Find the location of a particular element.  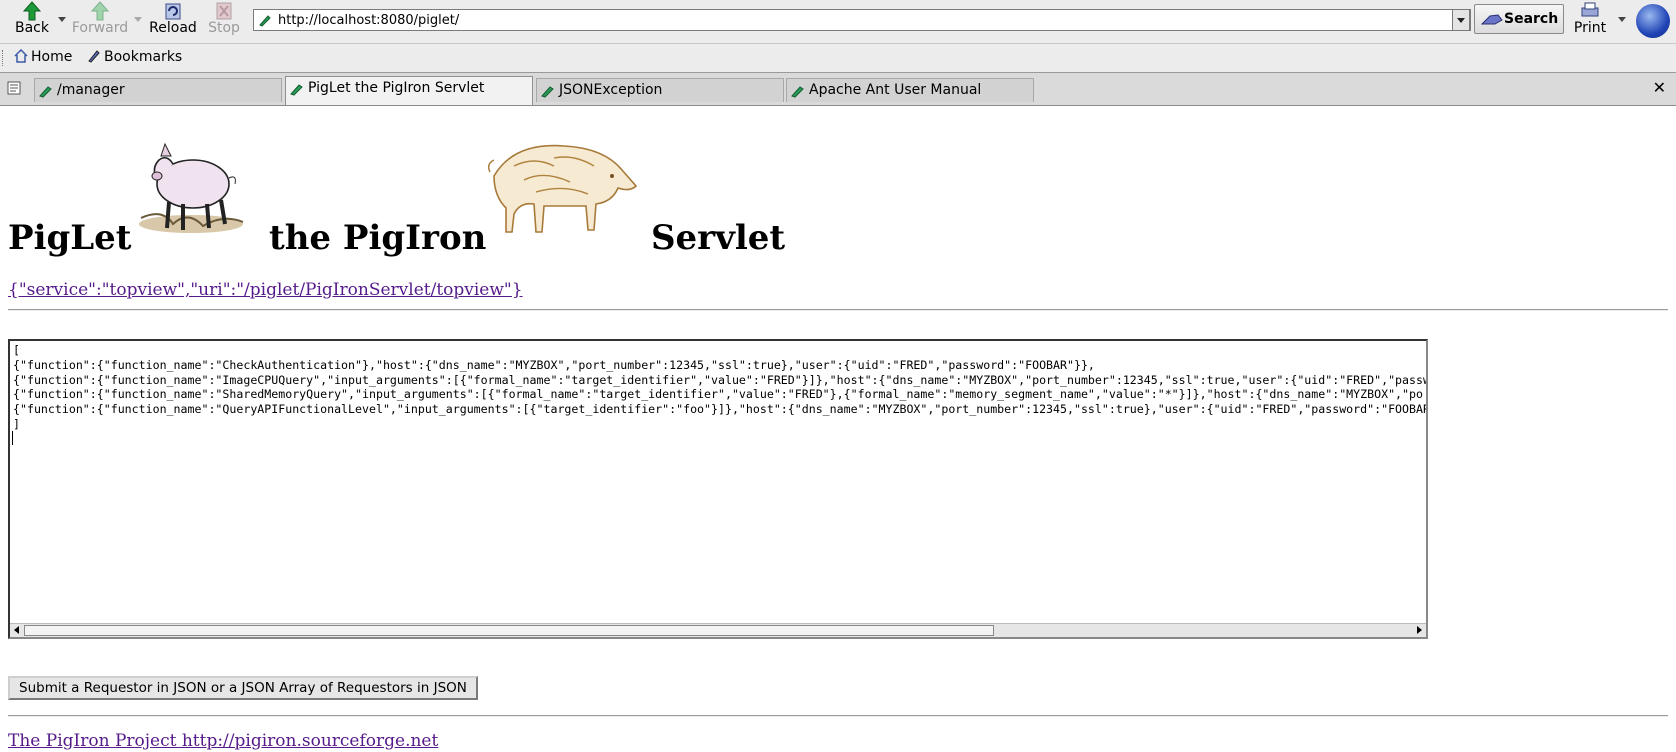

url-input is located at coordinates (863, 20).